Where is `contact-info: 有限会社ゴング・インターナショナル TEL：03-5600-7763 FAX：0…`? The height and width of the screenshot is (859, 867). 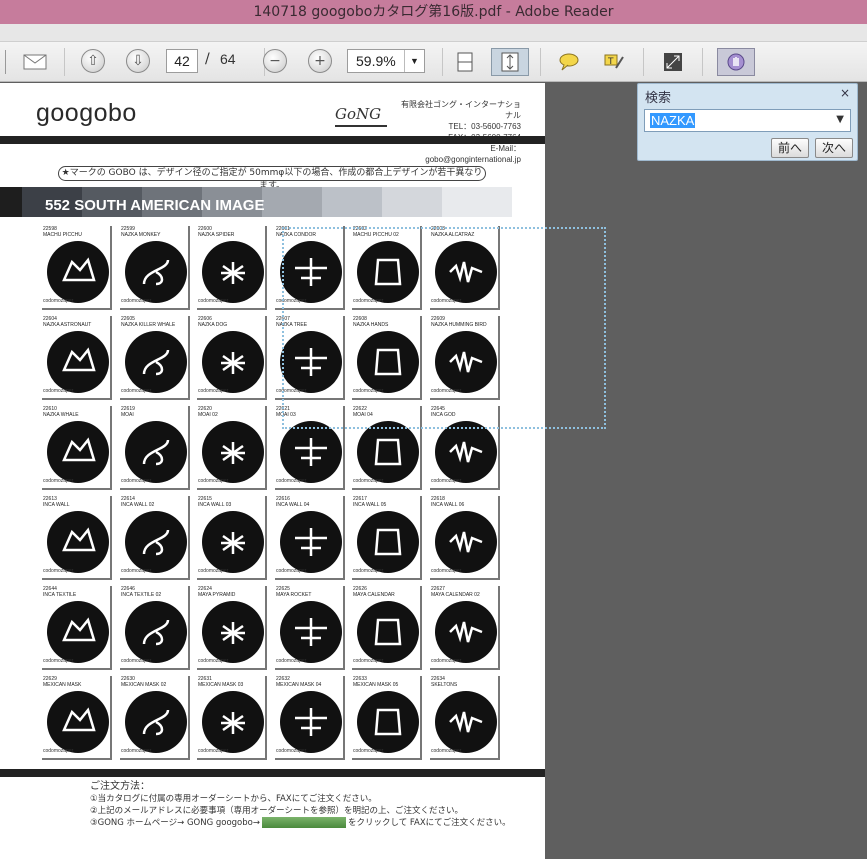
contact-info: 有限会社ゴング・インターナショナル TEL：03-5600-7763 FAX：0… is located at coordinates (458, 132).